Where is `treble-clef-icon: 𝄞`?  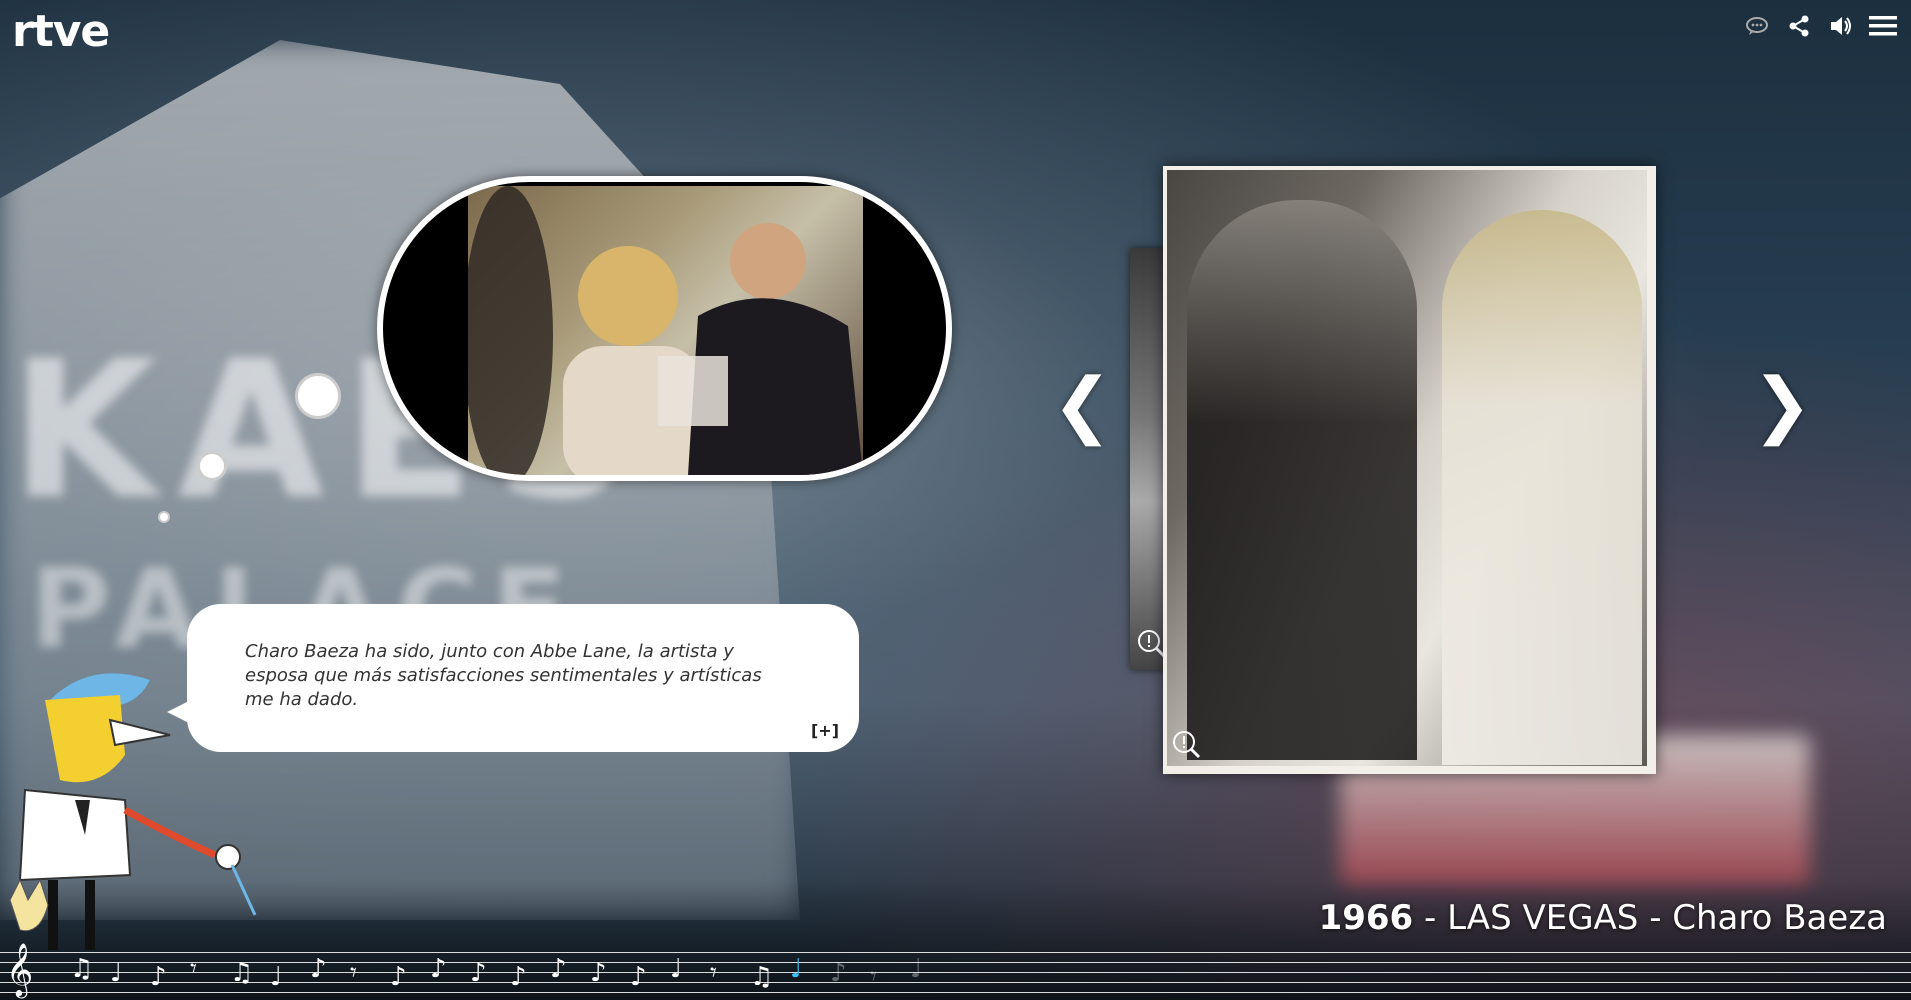 treble-clef-icon: 𝄞 is located at coordinates (20, 969).